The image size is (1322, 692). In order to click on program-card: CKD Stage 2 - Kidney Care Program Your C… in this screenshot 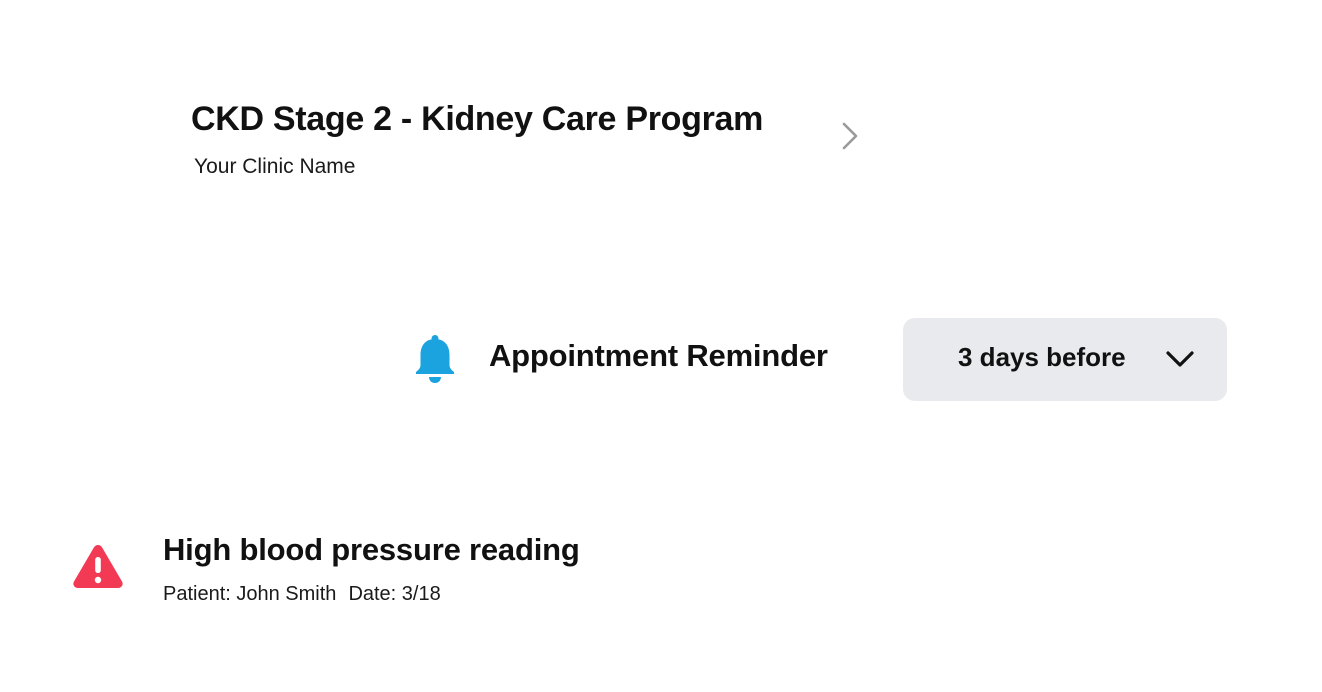, I will do `click(530, 142)`.